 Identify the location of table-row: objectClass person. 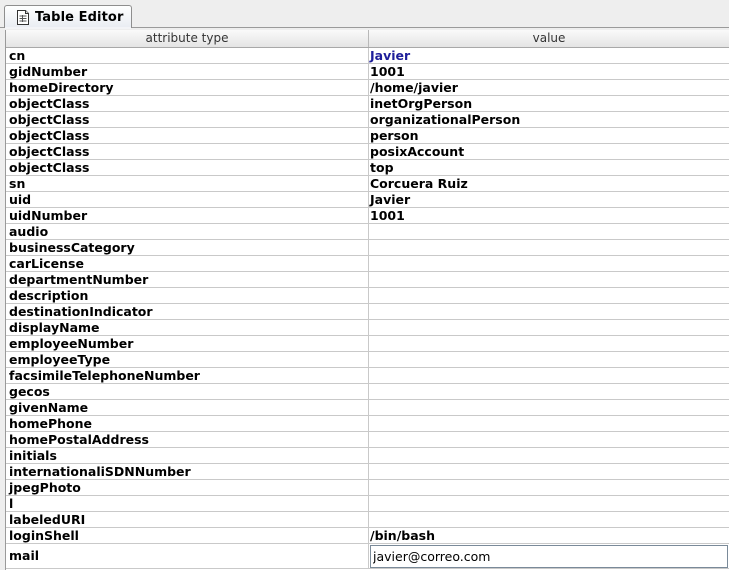
(367, 136).